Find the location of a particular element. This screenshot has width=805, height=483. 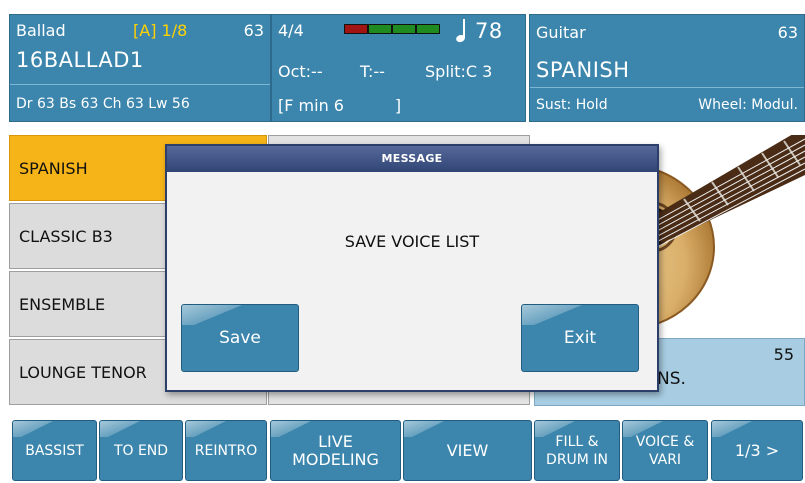

exit-button: Exit is located at coordinates (580, 338).